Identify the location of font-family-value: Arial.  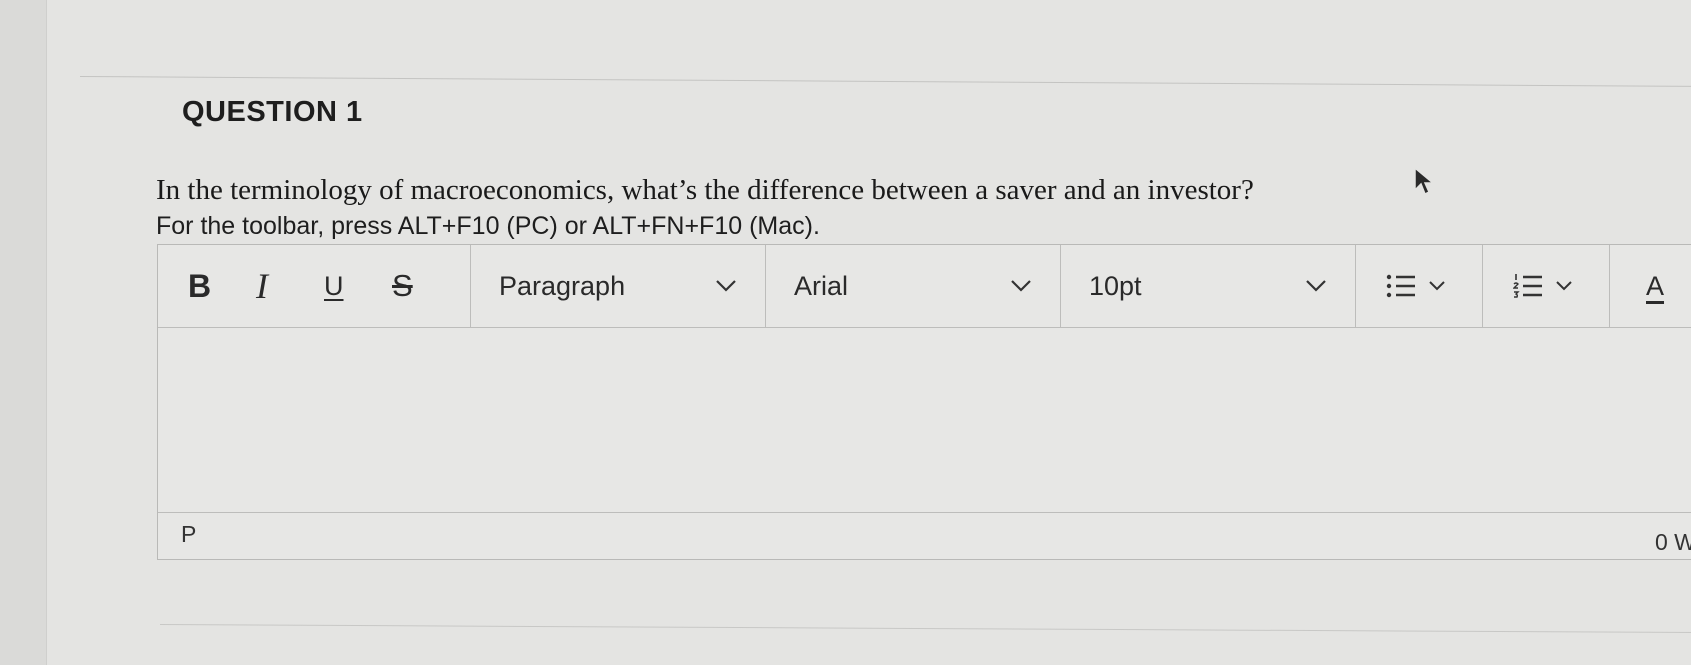
(821, 285).